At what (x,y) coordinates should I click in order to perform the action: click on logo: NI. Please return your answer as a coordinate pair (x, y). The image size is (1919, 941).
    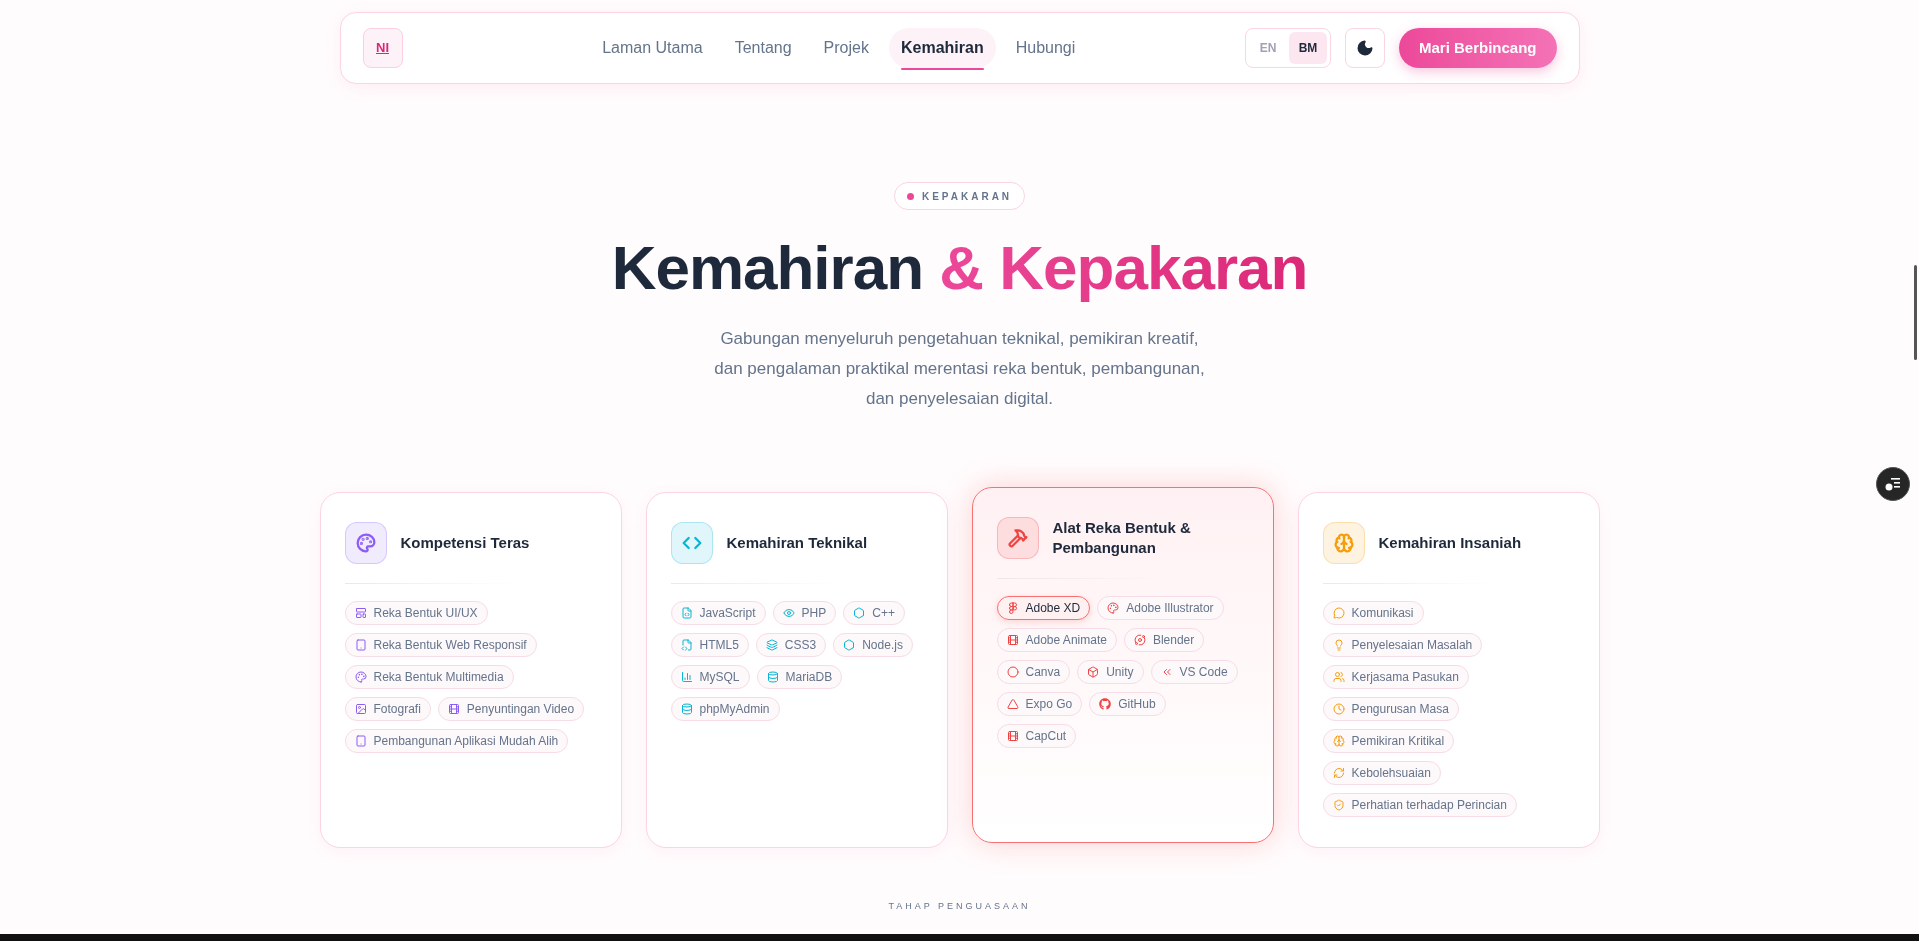
    Looking at the image, I should click on (382, 48).